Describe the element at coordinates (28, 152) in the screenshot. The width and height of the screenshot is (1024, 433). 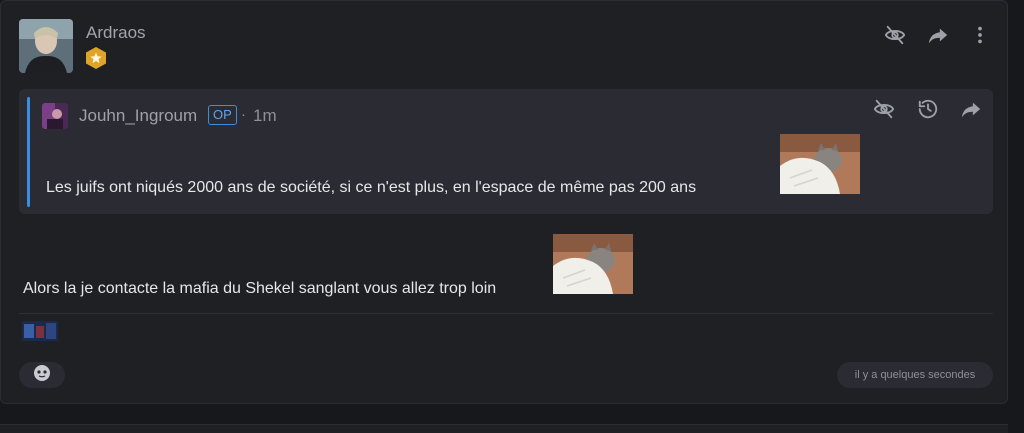
I see `quote-accent-bar` at that location.